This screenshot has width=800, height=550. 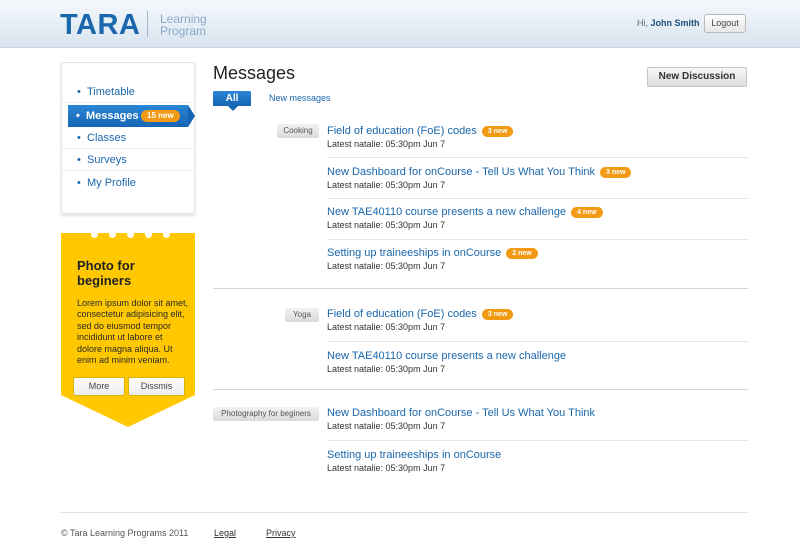 What do you see at coordinates (298, 131) in the screenshot?
I see `category-tag-cooking: Cooking` at bounding box center [298, 131].